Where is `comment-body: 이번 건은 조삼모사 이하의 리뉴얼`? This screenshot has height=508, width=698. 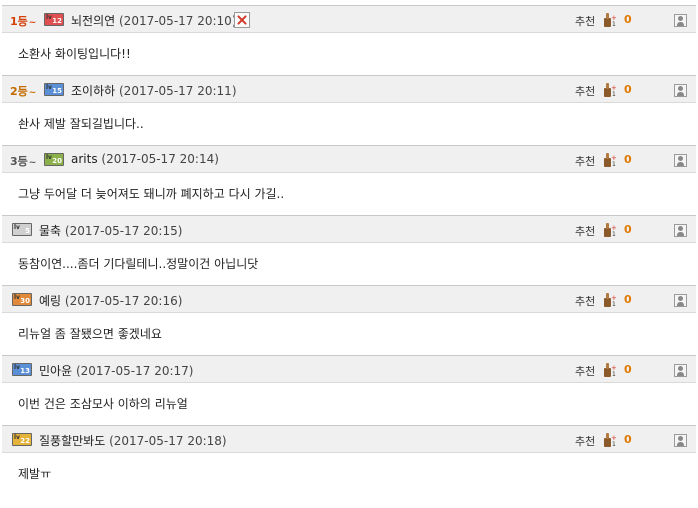
comment-body: 이번 건은 조삼모사 이하의 리뉴얼 is located at coordinates (349, 404).